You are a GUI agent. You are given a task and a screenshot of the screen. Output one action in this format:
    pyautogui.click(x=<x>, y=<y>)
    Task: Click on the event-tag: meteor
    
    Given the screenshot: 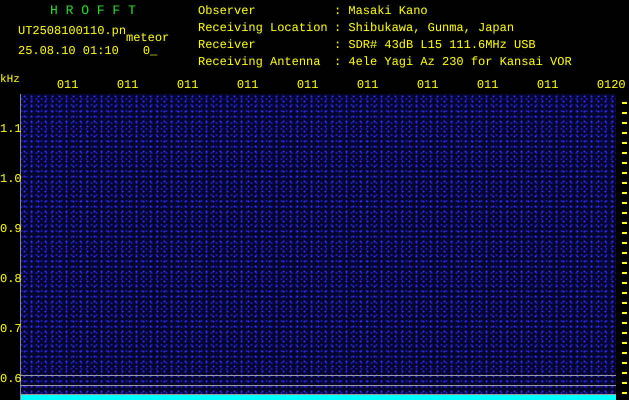 What is the action you would take?
    pyautogui.click(x=148, y=38)
    